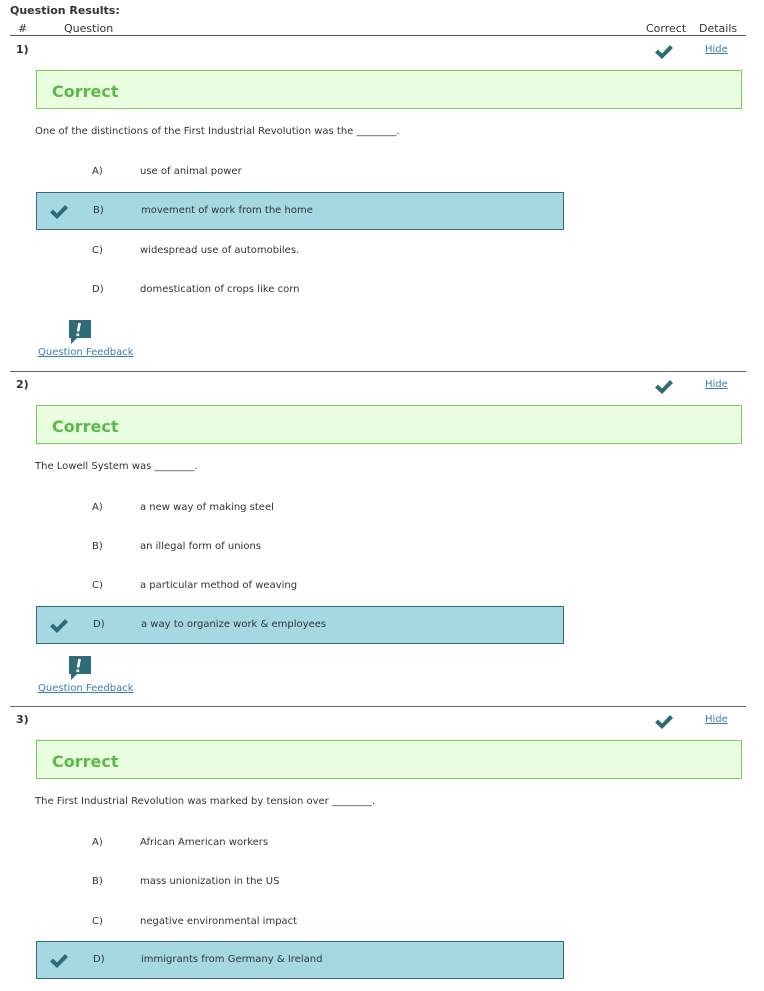  Describe the element at coordinates (300, 508) in the screenshot. I see `answer-option-a: A) a new way of making steel` at that location.